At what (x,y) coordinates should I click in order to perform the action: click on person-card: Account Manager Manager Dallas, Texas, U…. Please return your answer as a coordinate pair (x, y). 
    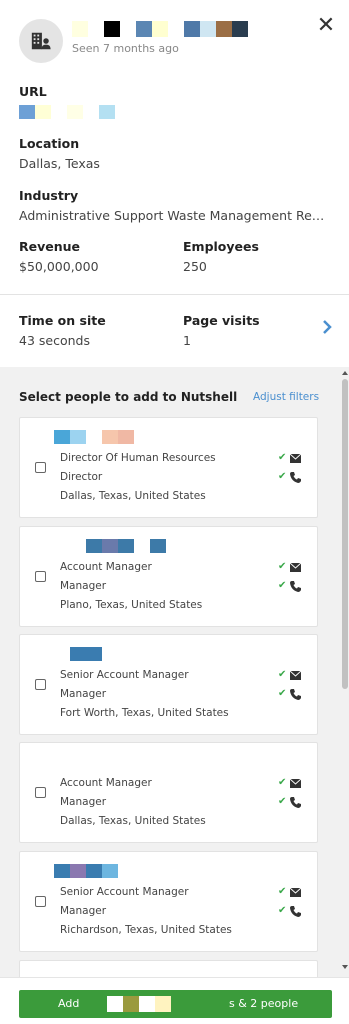
    Looking at the image, I should click on (168, 792).